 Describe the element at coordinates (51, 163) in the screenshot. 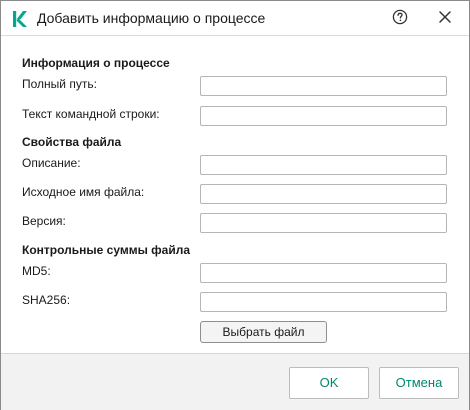

I see `description-label: Описание:` at that location.